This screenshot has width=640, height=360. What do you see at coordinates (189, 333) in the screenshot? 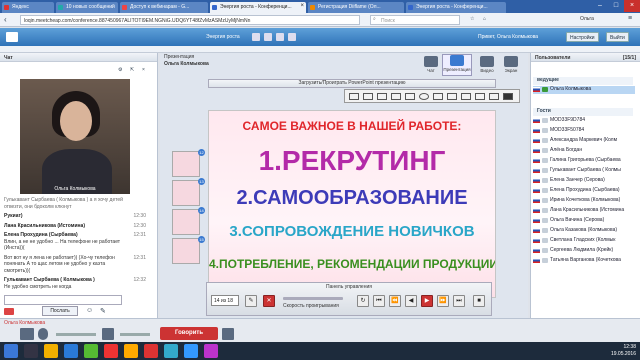
I see `talk-button: Говорить` at bounding box center [189, 333].